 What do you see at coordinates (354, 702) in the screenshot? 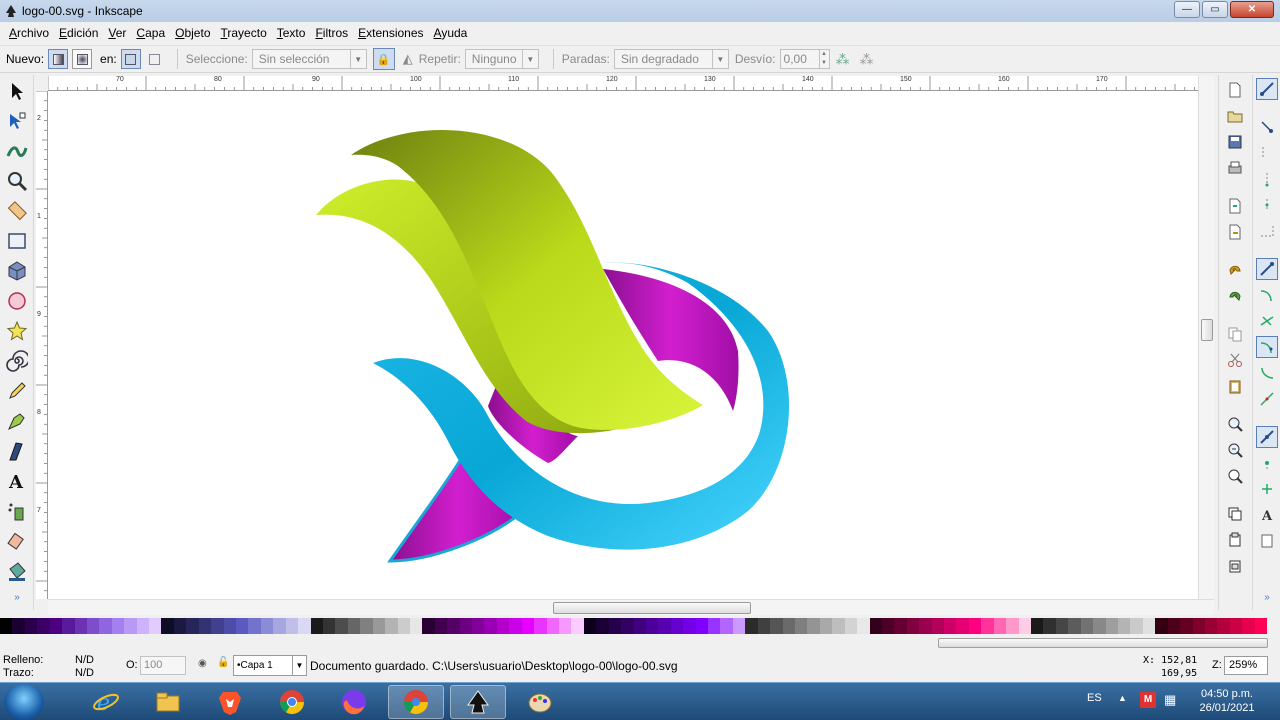
I see `firefox-icon` at bounding box center [354, 702].